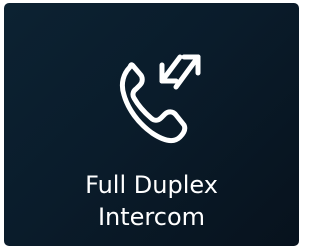 This screenshot has width=320, height=249. Describe the element at coordinates (151, 217) in the screenshot. I see `tile-label-line-2: Intercom` at that location.